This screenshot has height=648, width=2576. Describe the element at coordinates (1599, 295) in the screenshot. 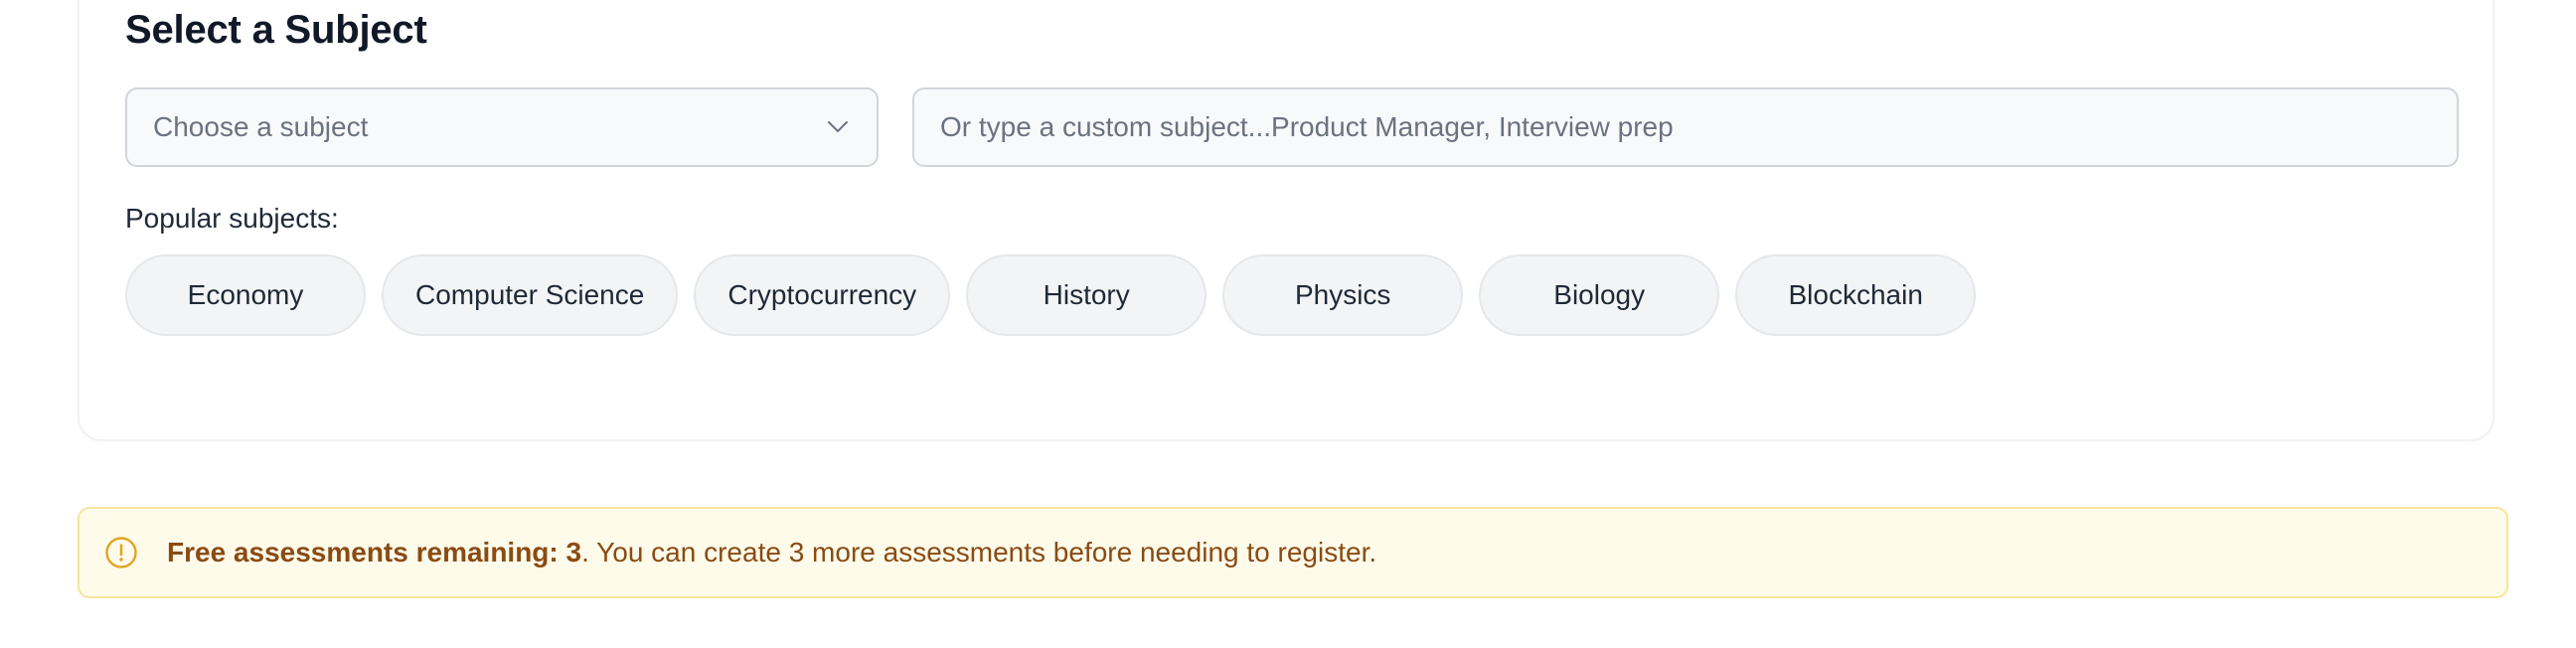

I see `subject-chip-biology: Biology` at that location.